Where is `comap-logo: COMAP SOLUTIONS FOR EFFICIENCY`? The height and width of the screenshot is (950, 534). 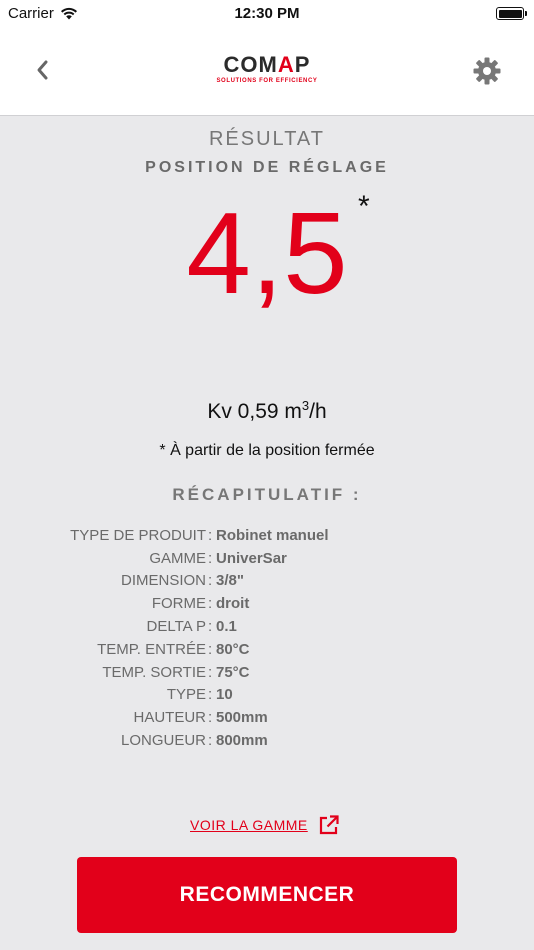 comap-logo: COMAP SOLUTIONS FOR EFFICIENCY is located at coordinates (267, 71).